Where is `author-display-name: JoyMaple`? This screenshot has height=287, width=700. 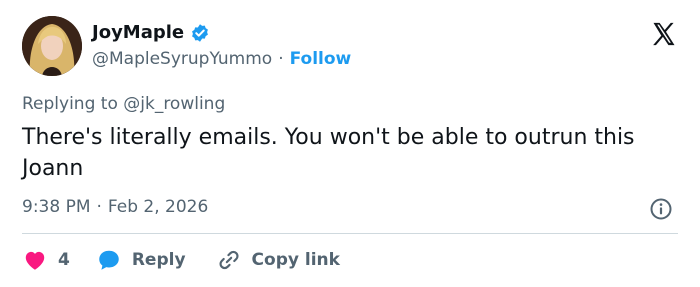
author-display-name: JoyMaple is located at coordinates (138, 32).